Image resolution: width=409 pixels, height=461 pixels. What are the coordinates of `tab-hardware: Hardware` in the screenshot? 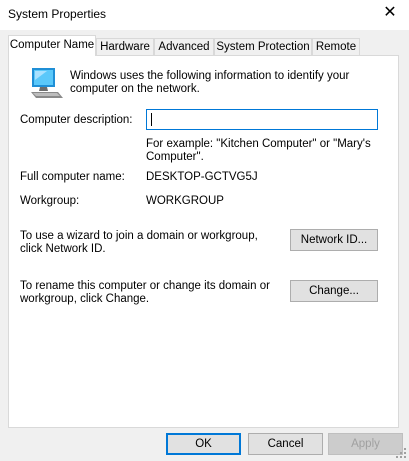 It's located at (125, 46).